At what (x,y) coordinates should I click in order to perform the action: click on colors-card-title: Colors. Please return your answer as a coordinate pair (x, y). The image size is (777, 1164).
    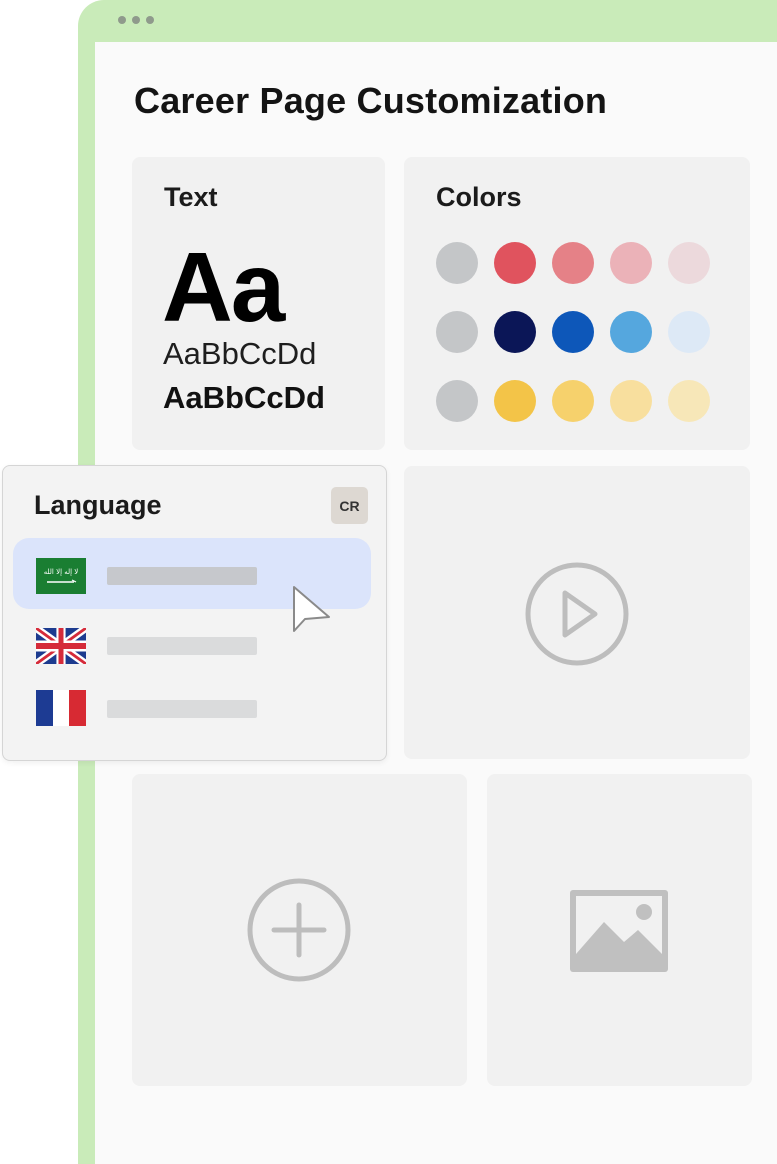
    Looking at the image, I should click on (479, 197).